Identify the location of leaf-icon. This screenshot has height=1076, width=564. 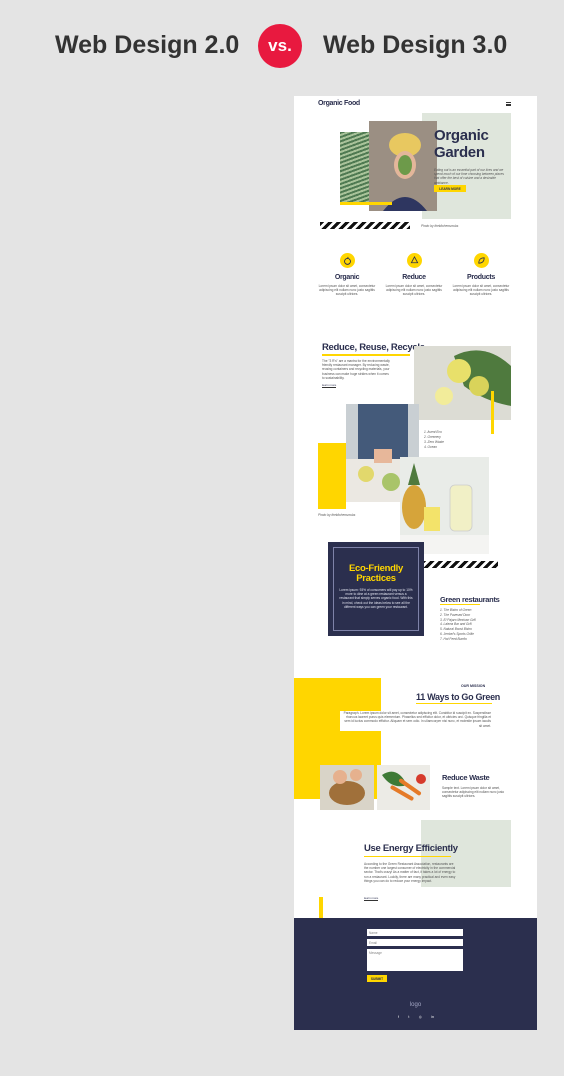
(481, 260).